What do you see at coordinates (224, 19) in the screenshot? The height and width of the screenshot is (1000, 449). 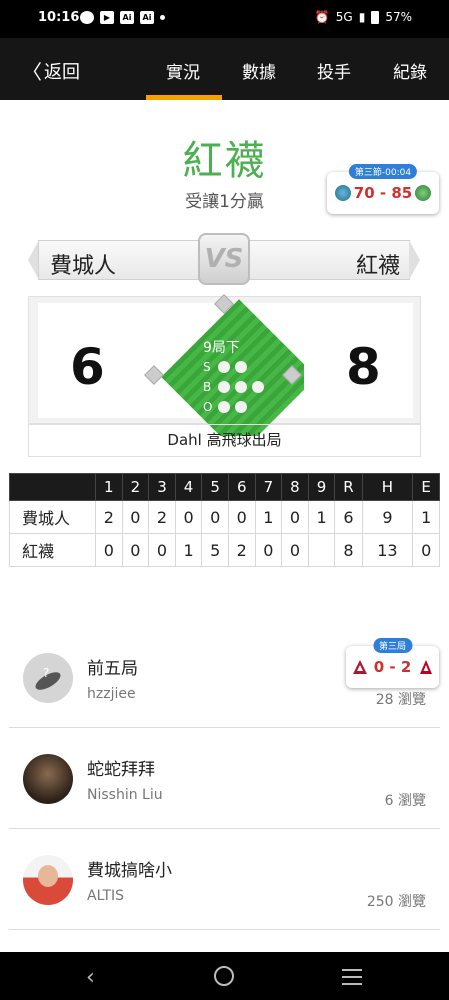 I see `status-bar: 10:16 ▶ Ai Ai ⏰ 5G ▮ 57%` at bounding box center [224, 19].